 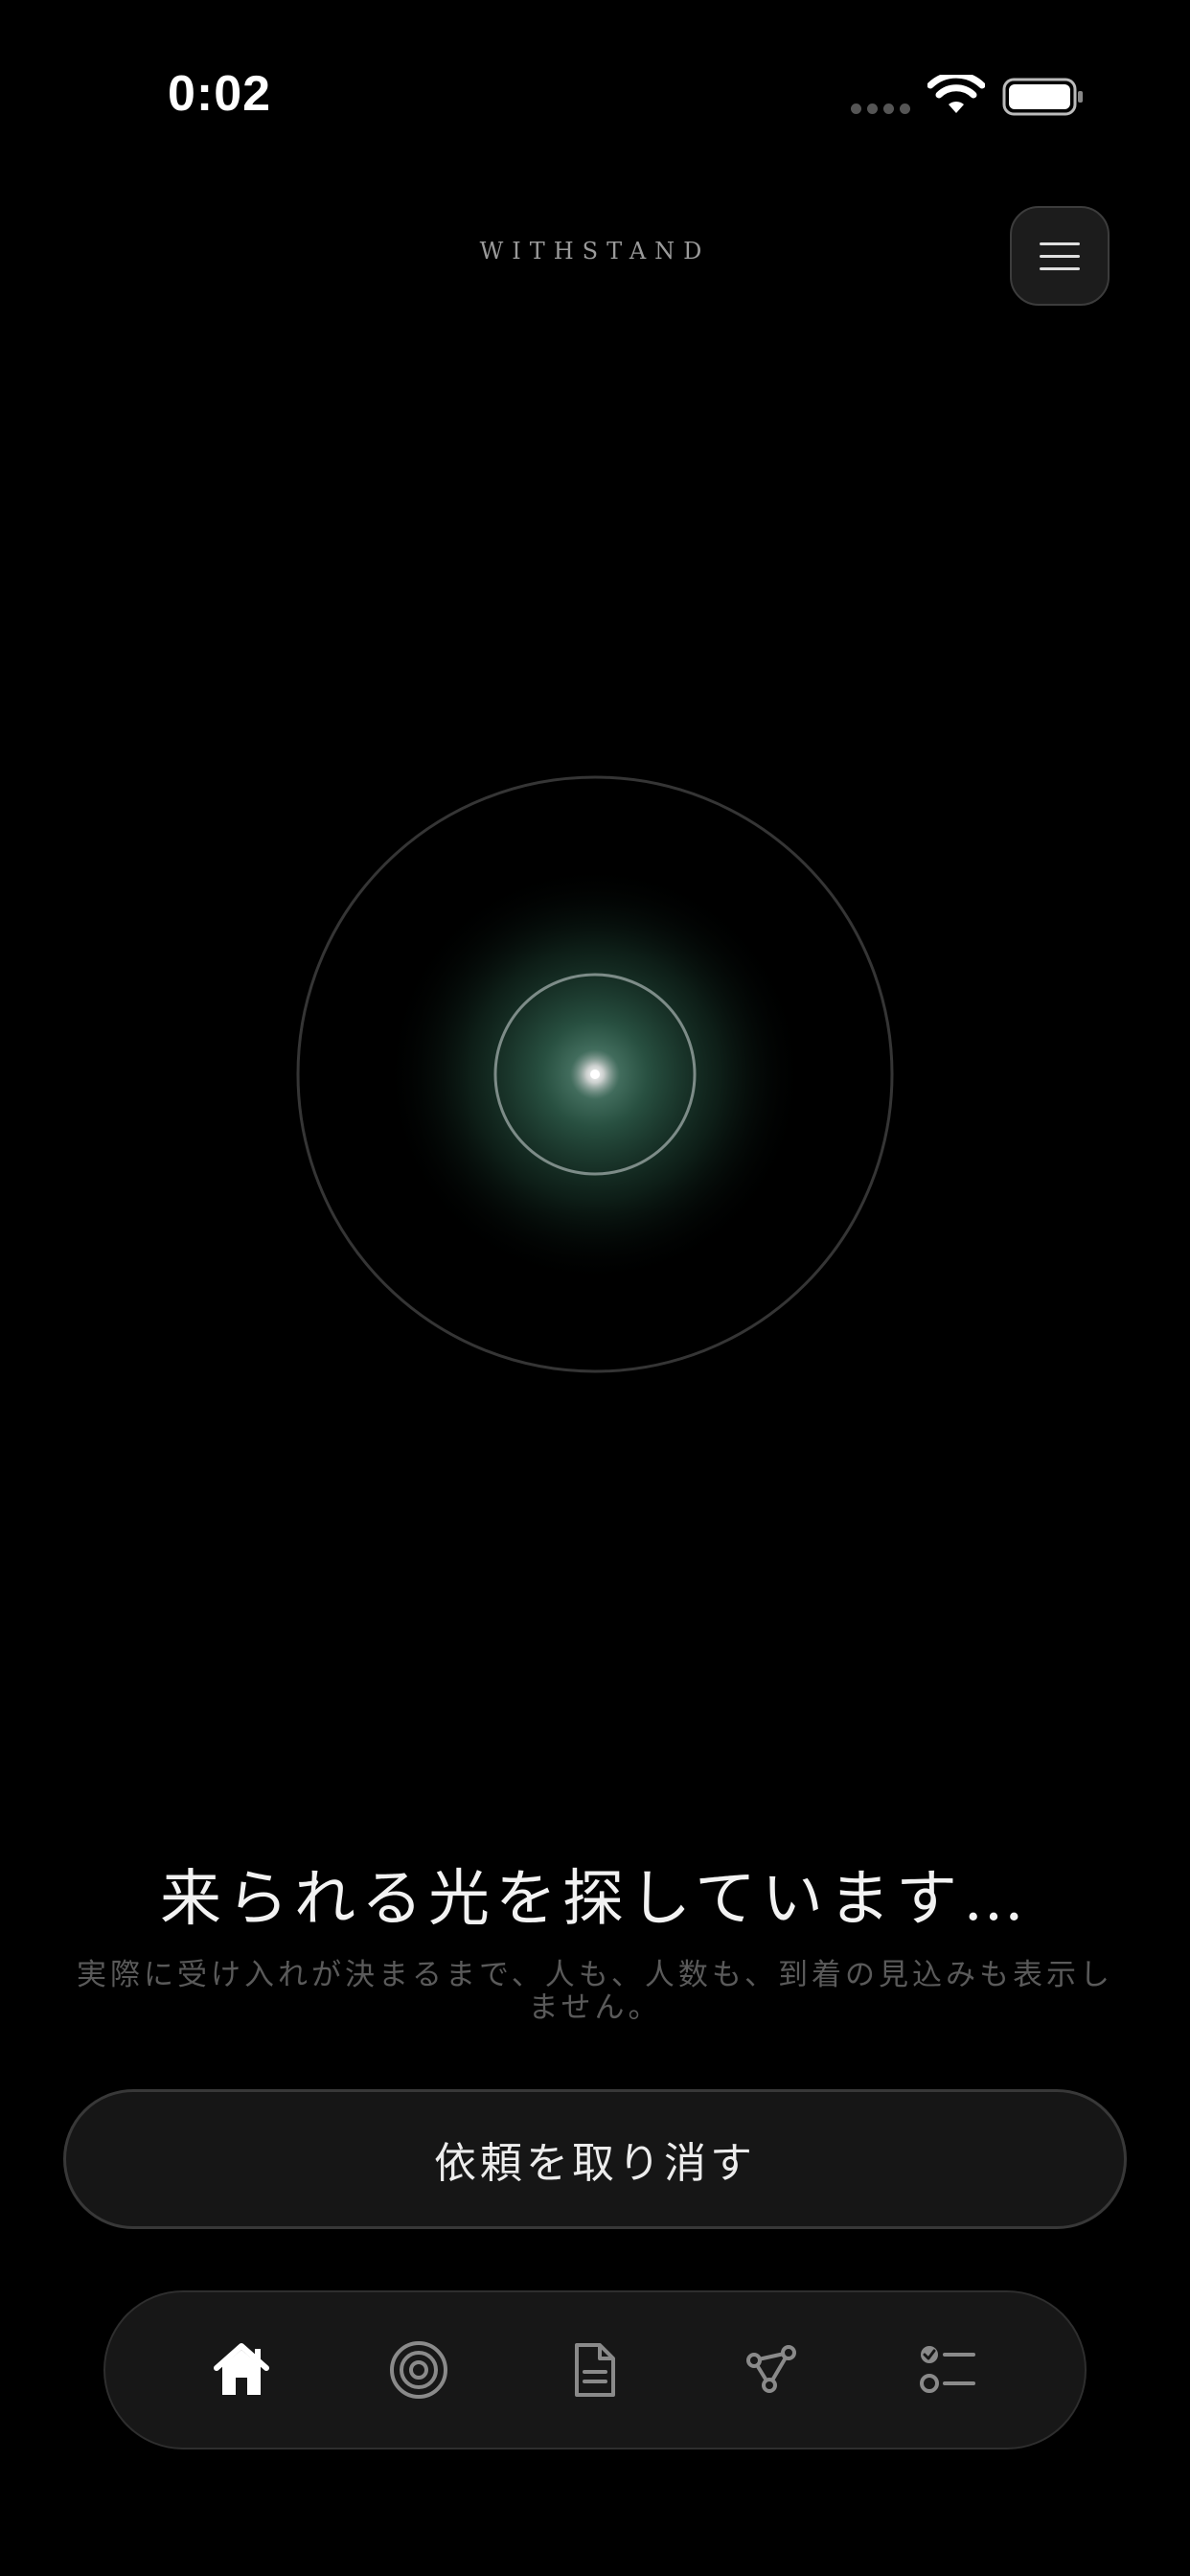 What do you see at coordinates (595, 2159) in the screenshot?
I see `cancel-request-button: 依頼を取り消す` at bounding box center [595, 2159].